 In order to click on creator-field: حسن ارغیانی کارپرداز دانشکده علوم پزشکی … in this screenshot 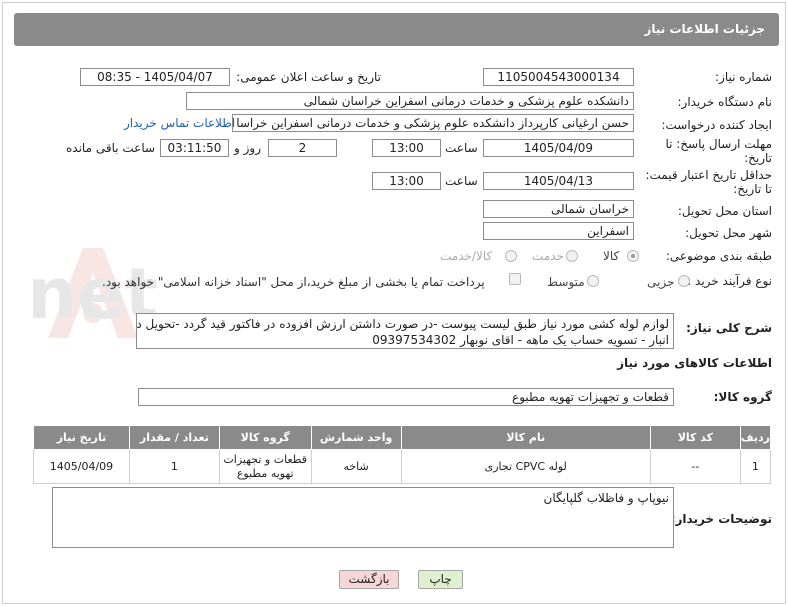, I will do `click(433, 123)`.